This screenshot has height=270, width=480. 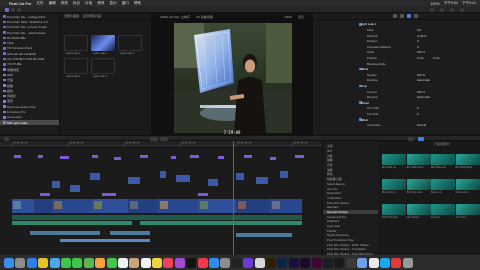 I want to click on menu-app-name: Final Cut Pro, so click(x=20, y=4).